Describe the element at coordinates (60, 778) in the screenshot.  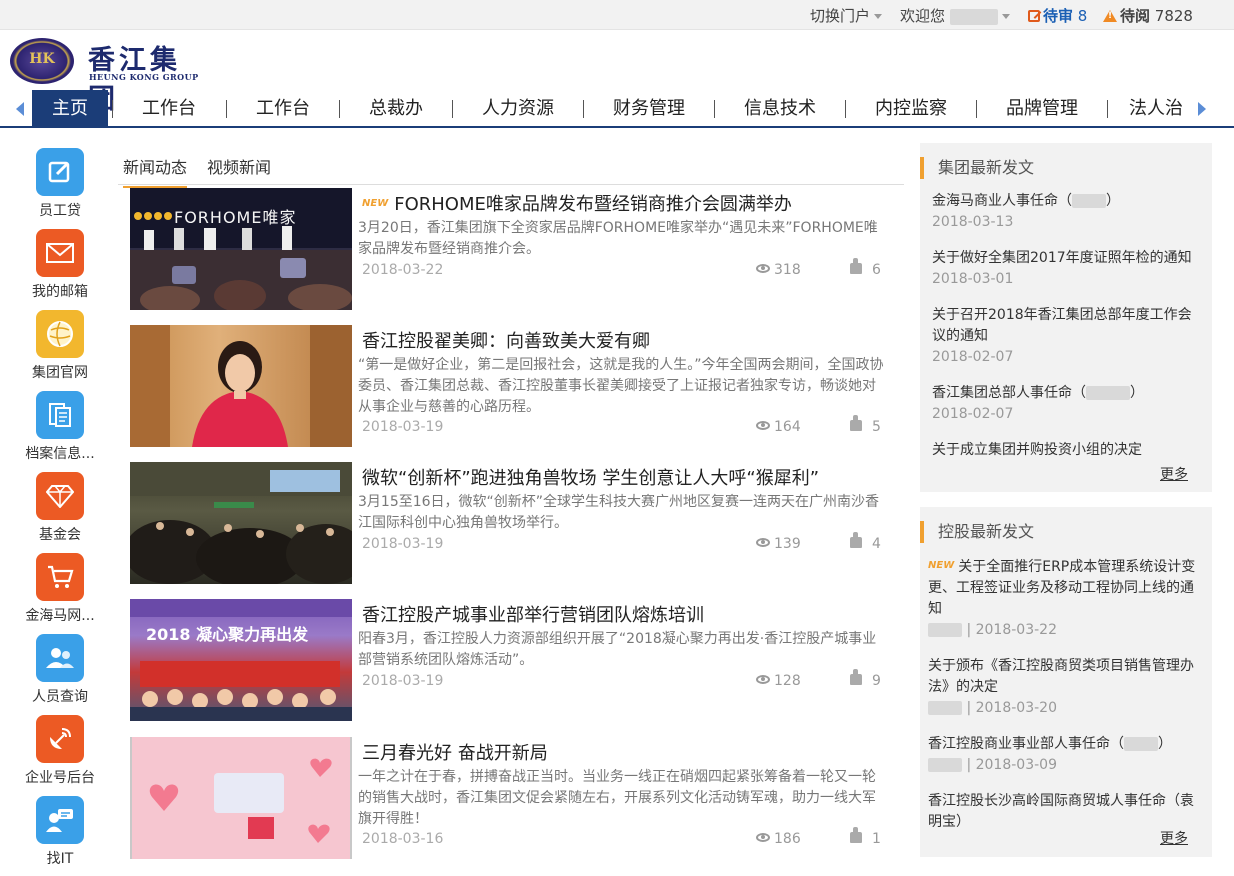
I see `app-label: 企业号后台` at that location.